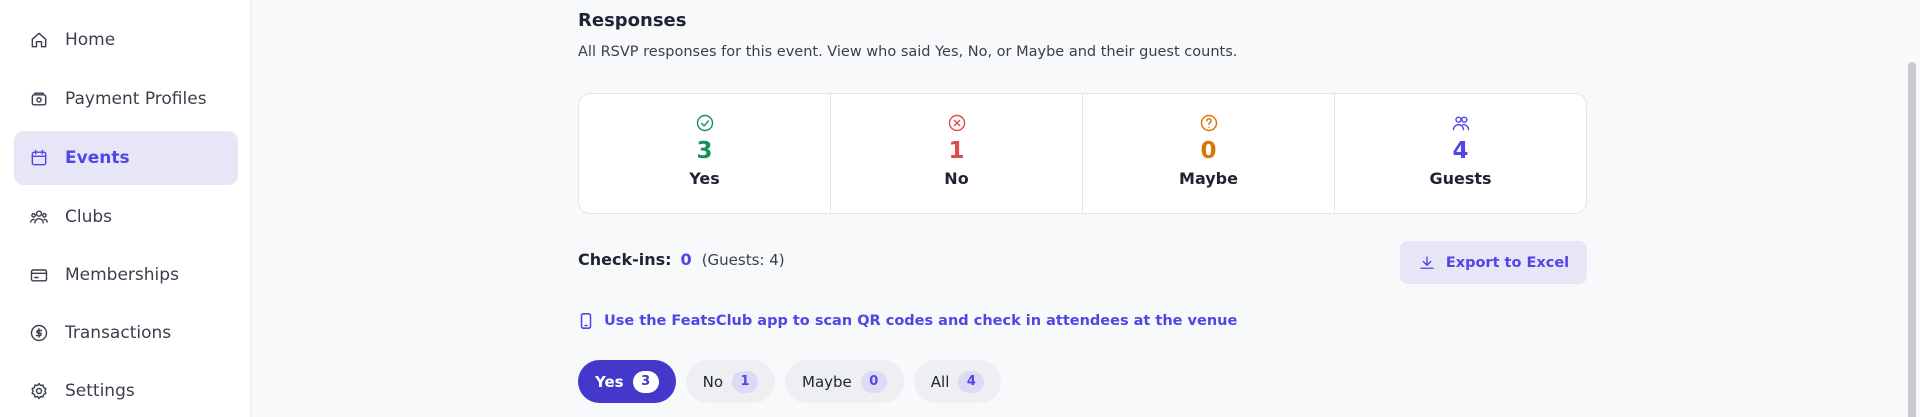  What do you see at coordinates (873, 381) in the screenshot?
I see `filter-count-badge: 0` at bounding box center [873, 381].